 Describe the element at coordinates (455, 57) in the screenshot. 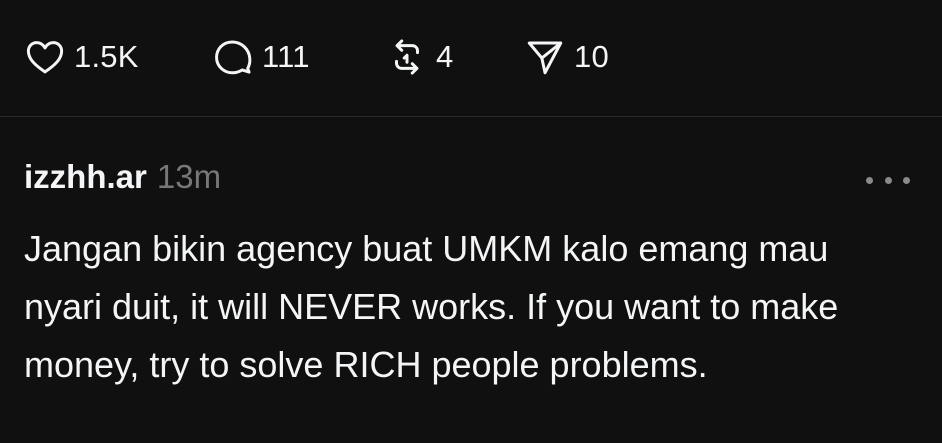

I see `repost-button: 4` at that location.